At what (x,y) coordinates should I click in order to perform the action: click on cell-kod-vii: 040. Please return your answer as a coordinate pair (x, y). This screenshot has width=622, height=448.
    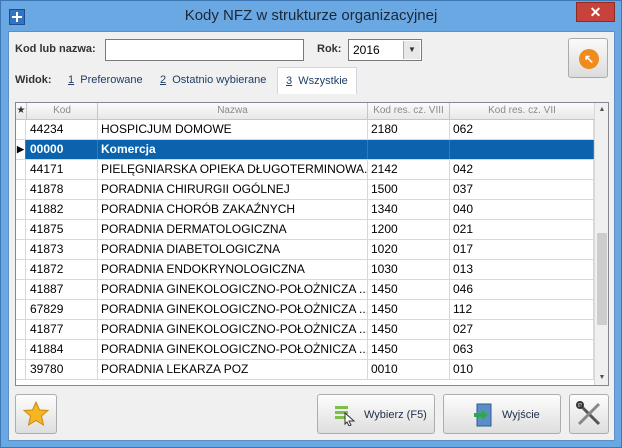
    Looking at the image, I should click on (522, 209).